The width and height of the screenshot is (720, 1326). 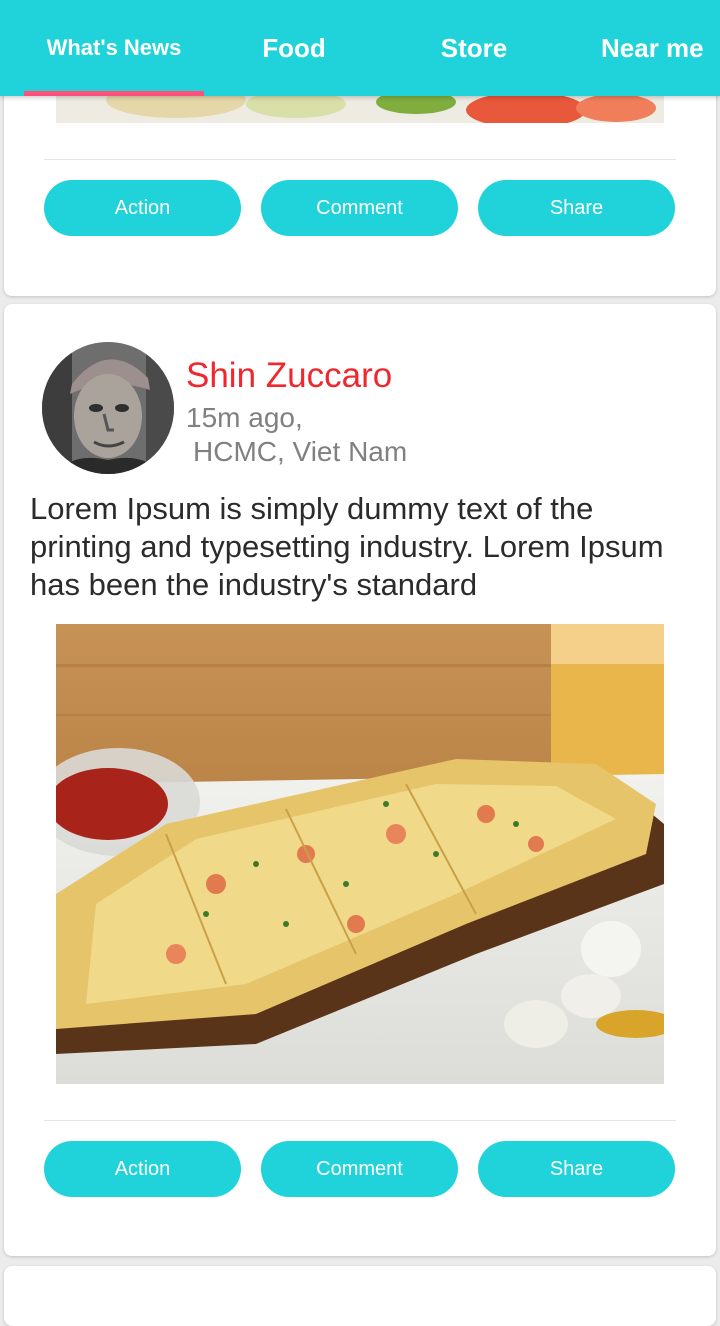 What do you see at coordinates (244, 417) in the screenshot?
I see `post-time: 15m ago,` at bounding box center [244, 417].